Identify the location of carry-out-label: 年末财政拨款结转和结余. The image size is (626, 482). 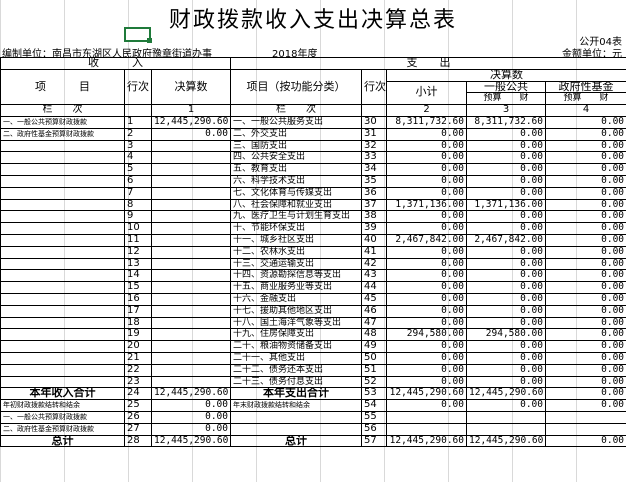
(296, 405).